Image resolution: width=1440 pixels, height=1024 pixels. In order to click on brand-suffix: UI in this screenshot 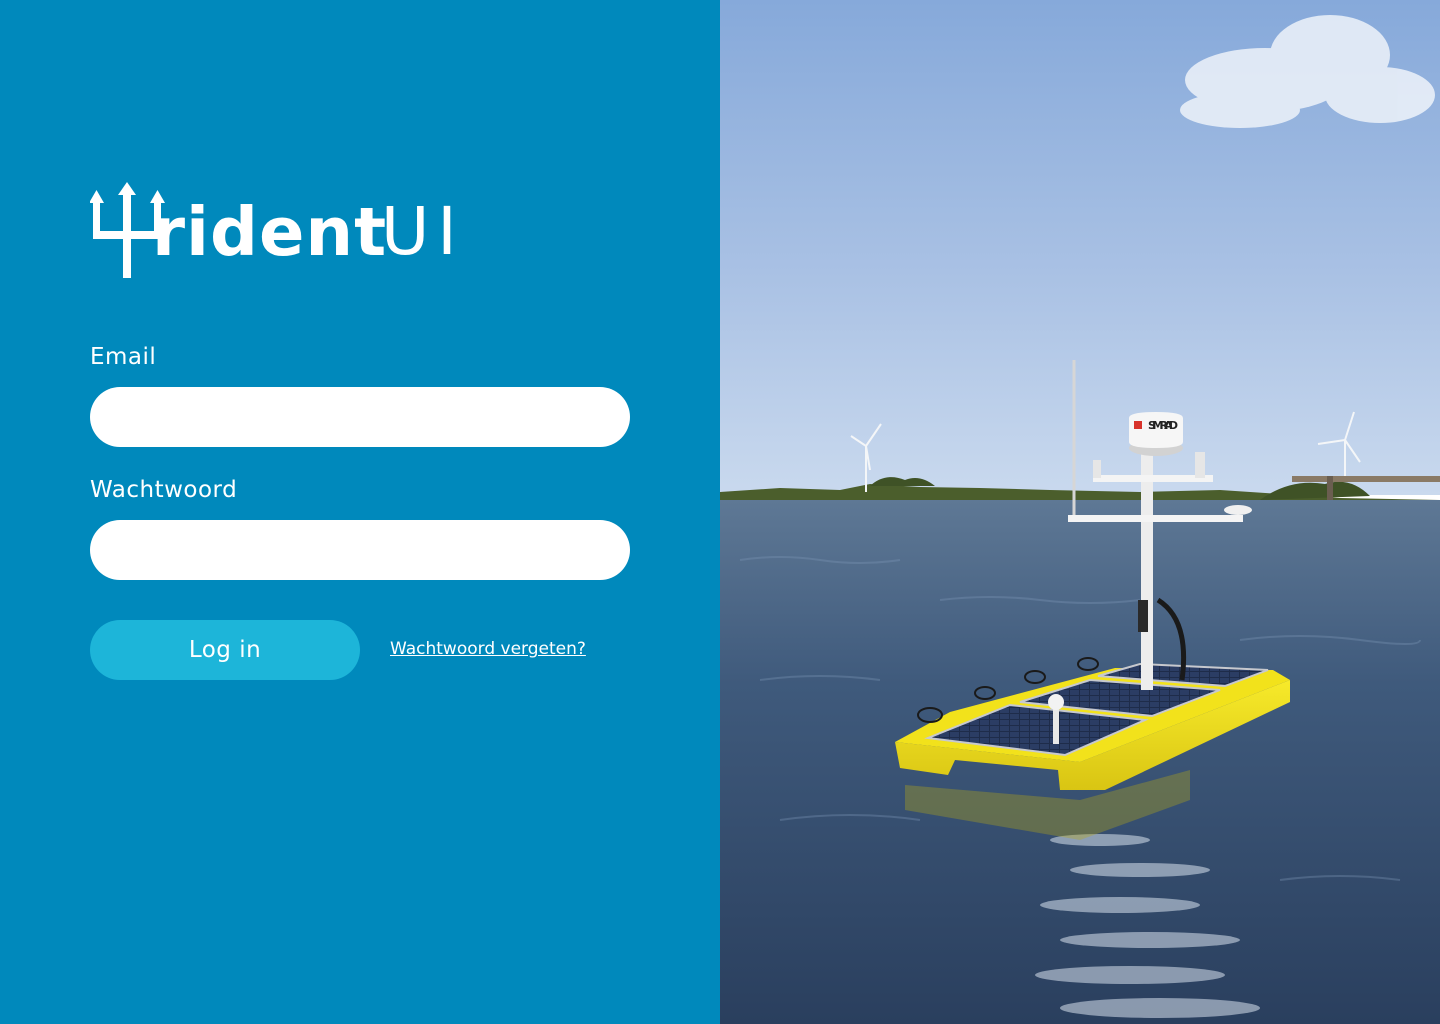, I will do `click(423, 231)`.